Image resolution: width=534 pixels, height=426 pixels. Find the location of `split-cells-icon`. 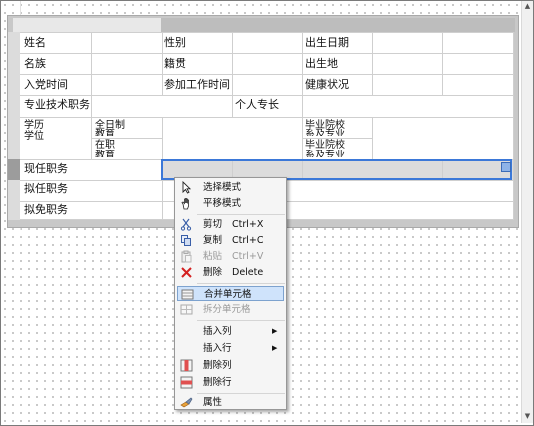

split-cells-icon is located at coordinates (186, 309).